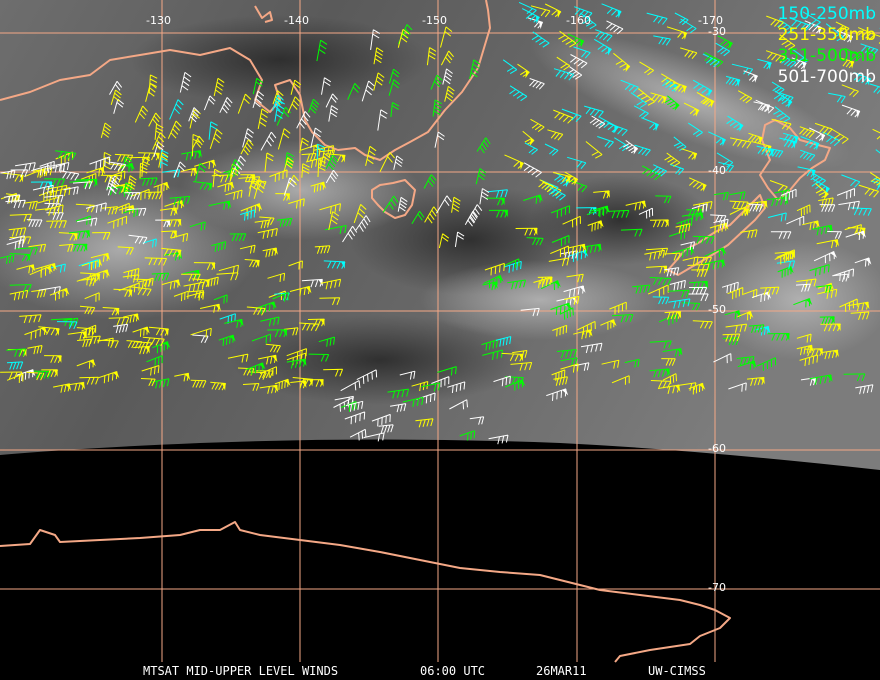 Image resolution: width=880 pixels, height=680 pixels. Describe the element at coordinates (158, 20) in the screenshot. I see `lon-label: -130` at that location.